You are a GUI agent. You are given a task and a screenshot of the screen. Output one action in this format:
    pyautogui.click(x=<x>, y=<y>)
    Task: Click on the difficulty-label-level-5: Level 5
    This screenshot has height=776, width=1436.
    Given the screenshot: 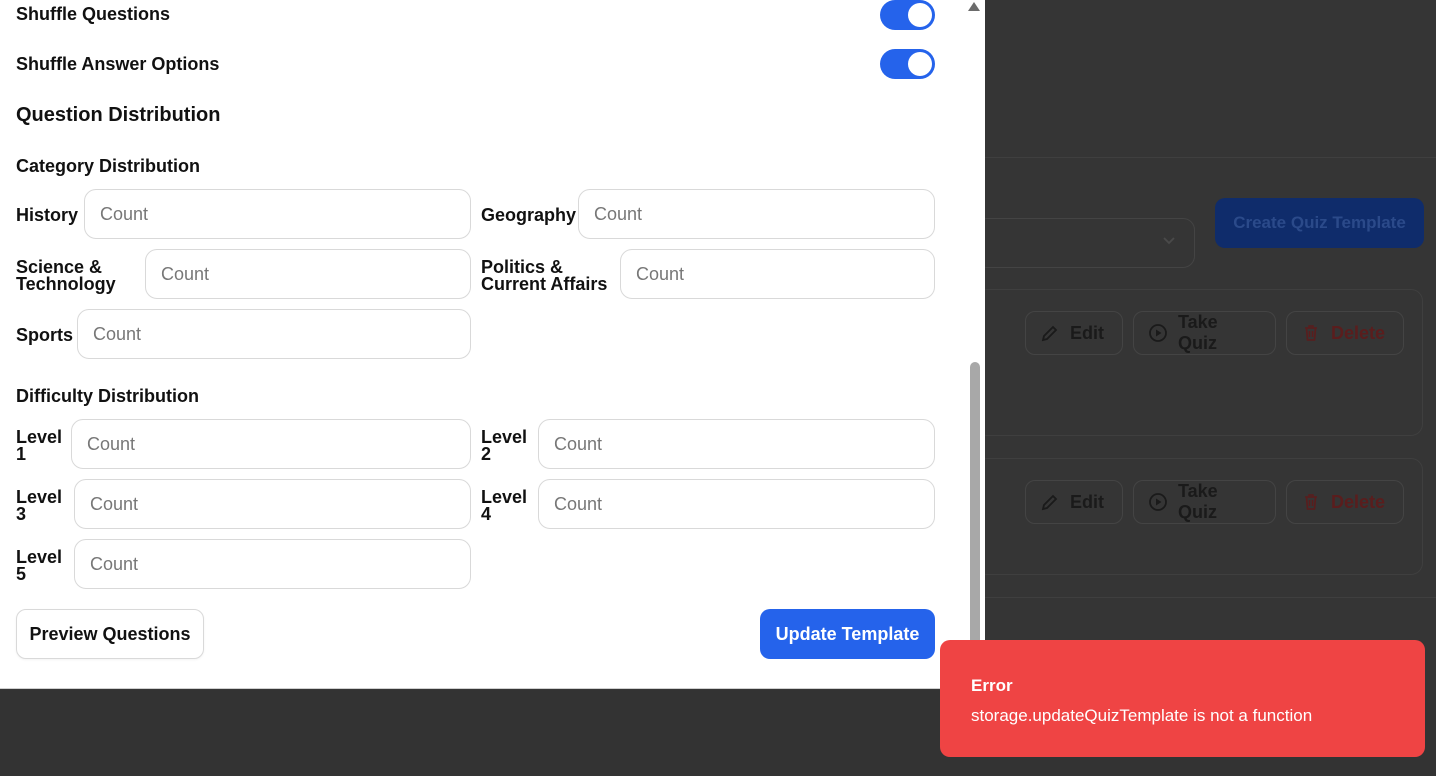 What is the action you would take?
    pyautogui.click(x=39, y=566)
    